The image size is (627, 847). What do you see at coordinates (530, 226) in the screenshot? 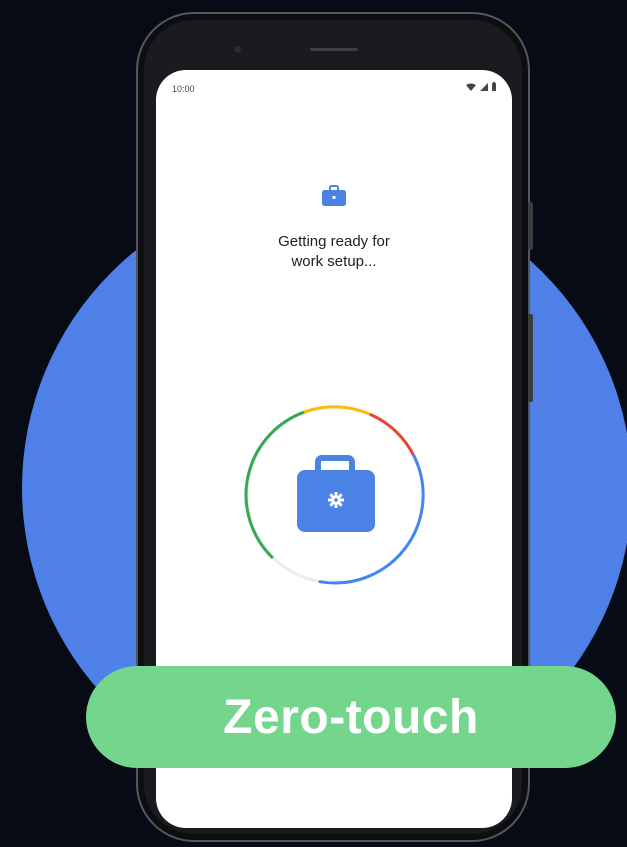
I see `power-button` at bounding box center [530, 226].